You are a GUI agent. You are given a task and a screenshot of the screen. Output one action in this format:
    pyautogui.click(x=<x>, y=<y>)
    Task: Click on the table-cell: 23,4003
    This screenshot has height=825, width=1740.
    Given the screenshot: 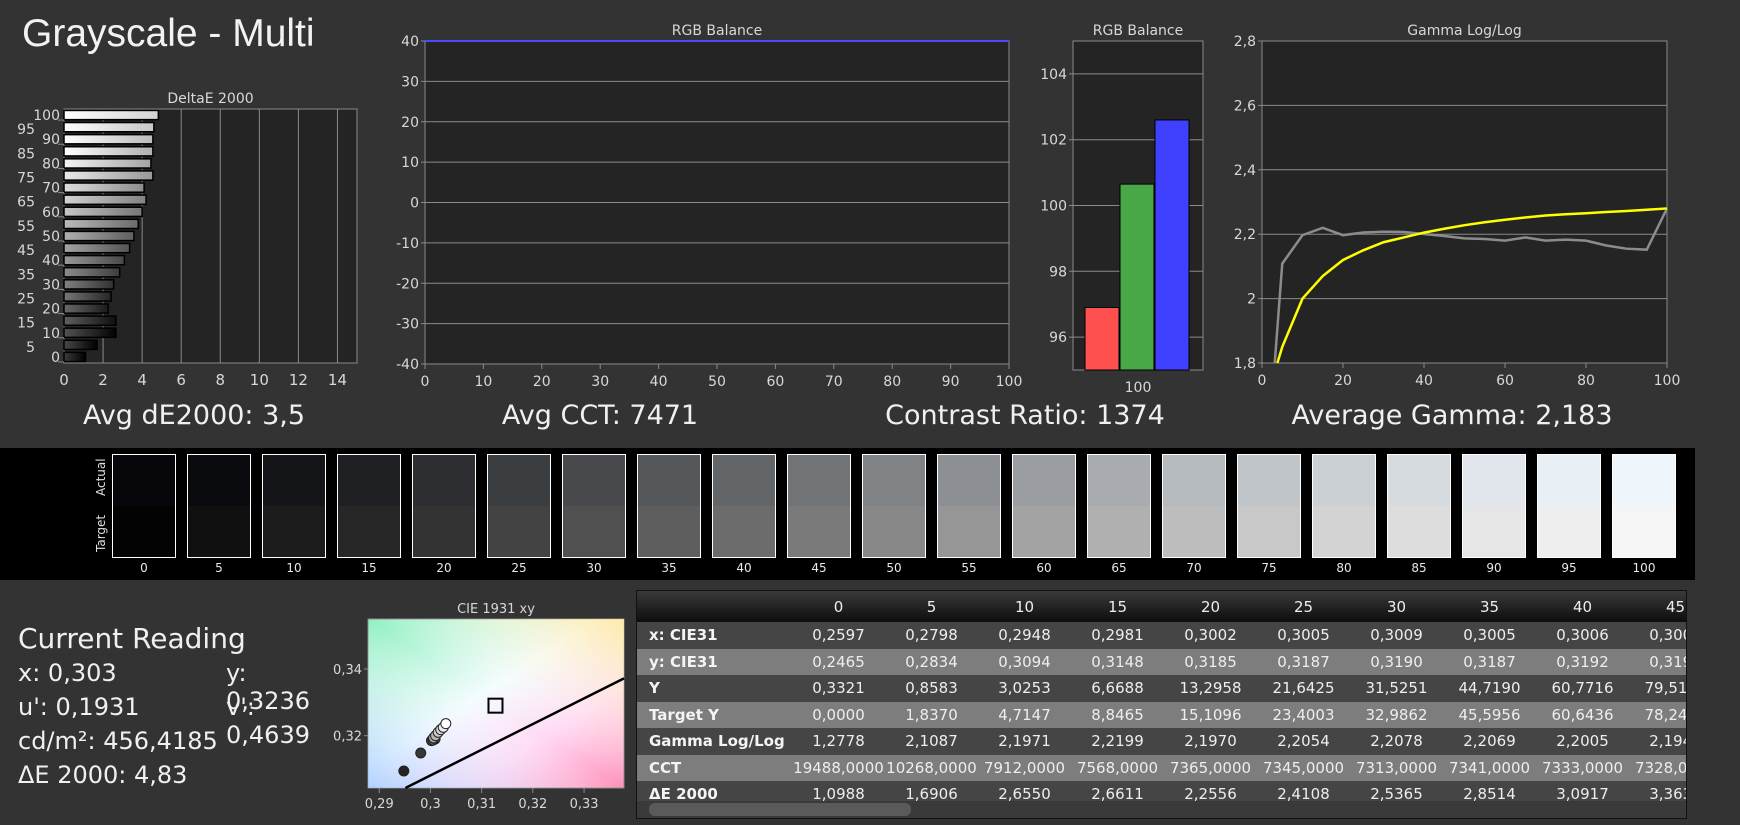 What is the action you would take?
    pyautogui.click(x=1303, y=714)
    